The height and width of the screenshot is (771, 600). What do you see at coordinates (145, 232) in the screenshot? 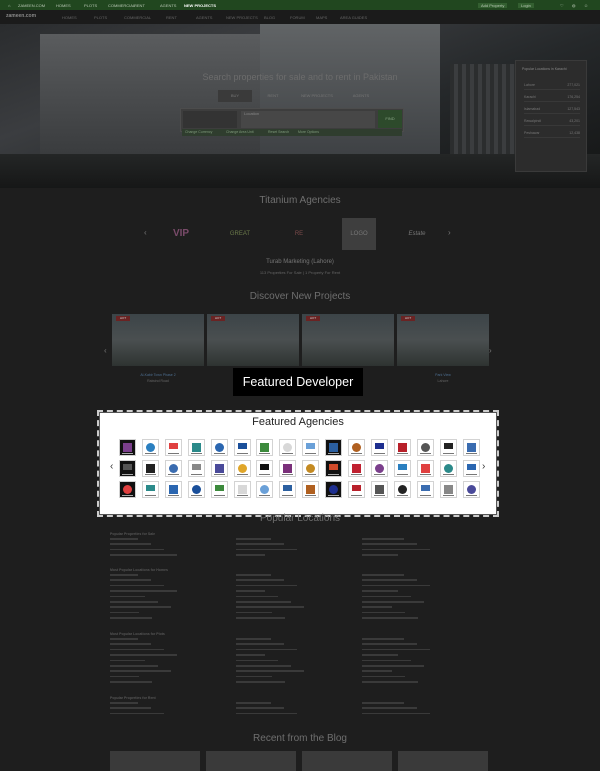
I see `chevron-left-icon: ‹` at bounding box center [145, 232].